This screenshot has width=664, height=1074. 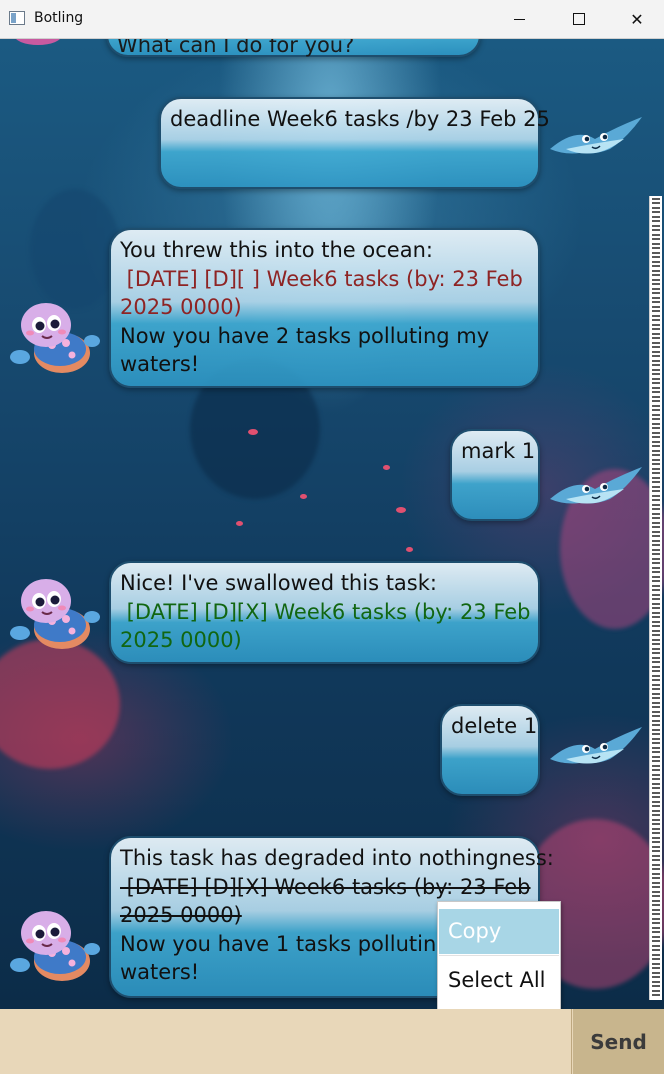 What do you see at coordinates (236, 48) in the screenshot?
I see `message-text: What can I do for you?` at bounding box center [236, 48].